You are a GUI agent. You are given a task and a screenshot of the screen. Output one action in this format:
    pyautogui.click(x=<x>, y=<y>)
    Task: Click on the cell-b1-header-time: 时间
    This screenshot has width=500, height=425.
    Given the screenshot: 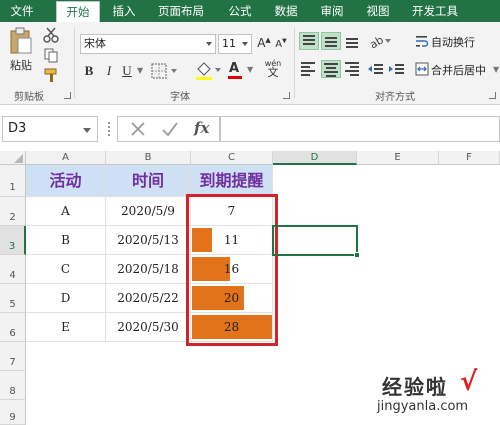 What is the action you would take?
    pyautogui.click(x=148, y=181)
    